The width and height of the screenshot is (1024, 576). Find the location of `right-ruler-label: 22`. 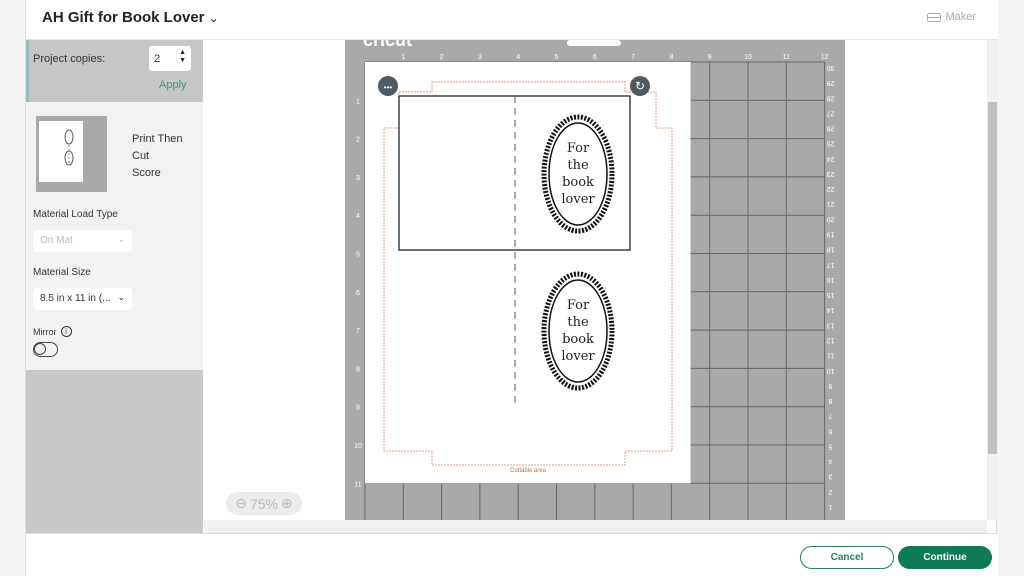

right-ruler-label: 22 is located at coordinates (831, 188).